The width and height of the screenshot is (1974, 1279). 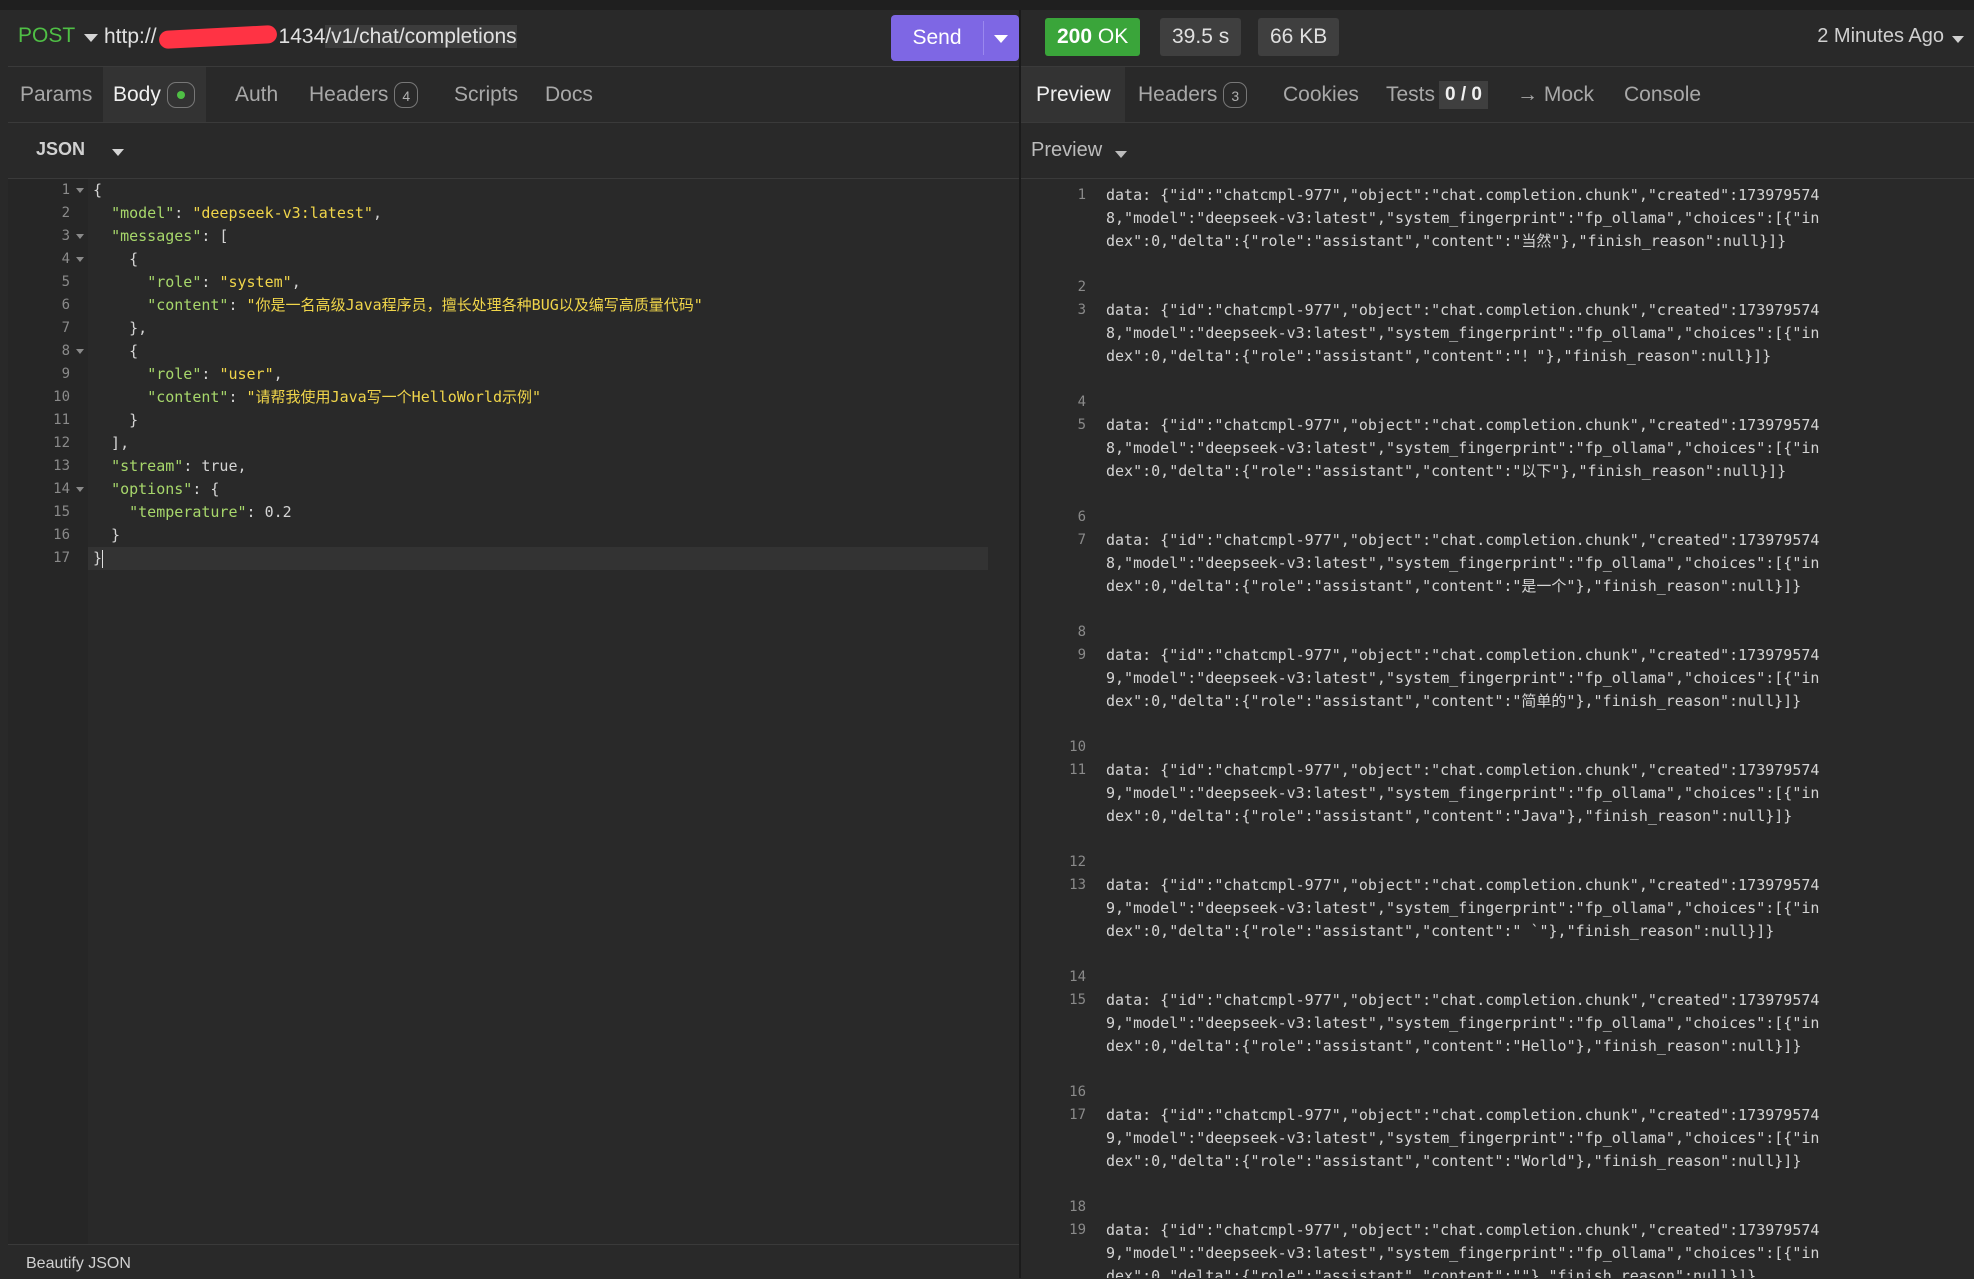 I want to click on tab-preview: Preview, so click(x=1073, y=94).